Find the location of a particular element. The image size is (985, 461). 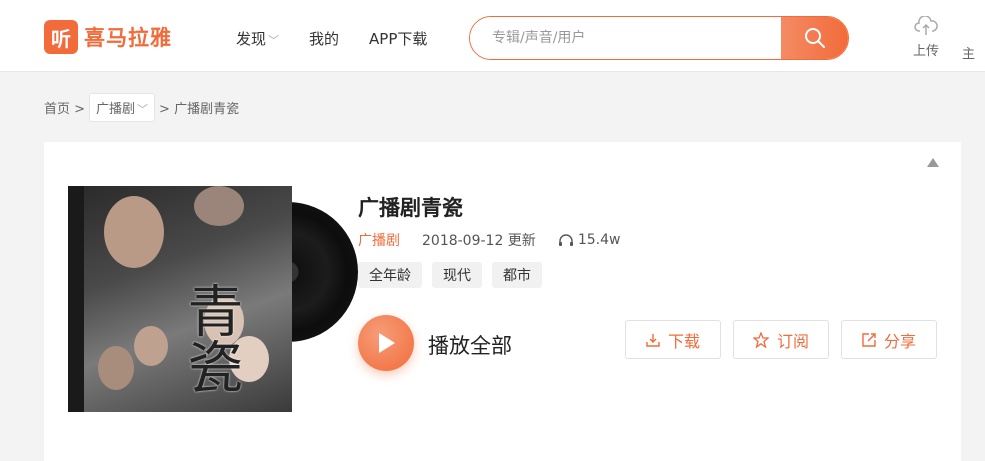

search-button is located at coordinates (814, 38).